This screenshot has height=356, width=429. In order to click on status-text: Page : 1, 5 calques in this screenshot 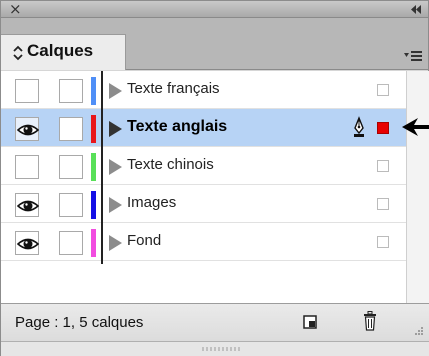, I will do `click(79, 322)`.